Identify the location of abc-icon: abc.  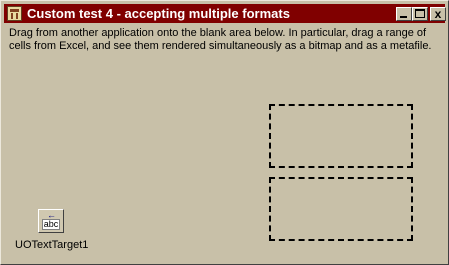
(51, 224).